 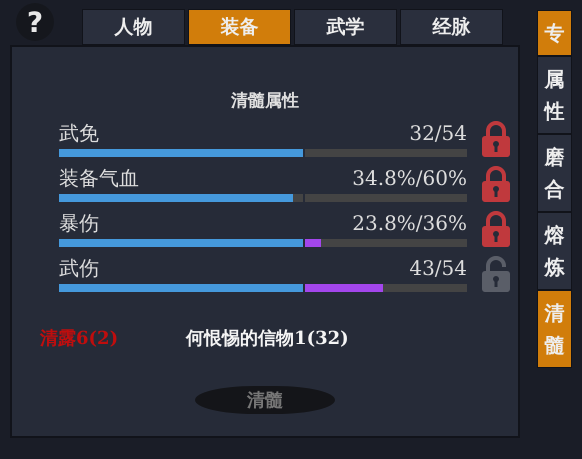 I want to click on stat-name: 暴伤, so click(x=79, y=223).